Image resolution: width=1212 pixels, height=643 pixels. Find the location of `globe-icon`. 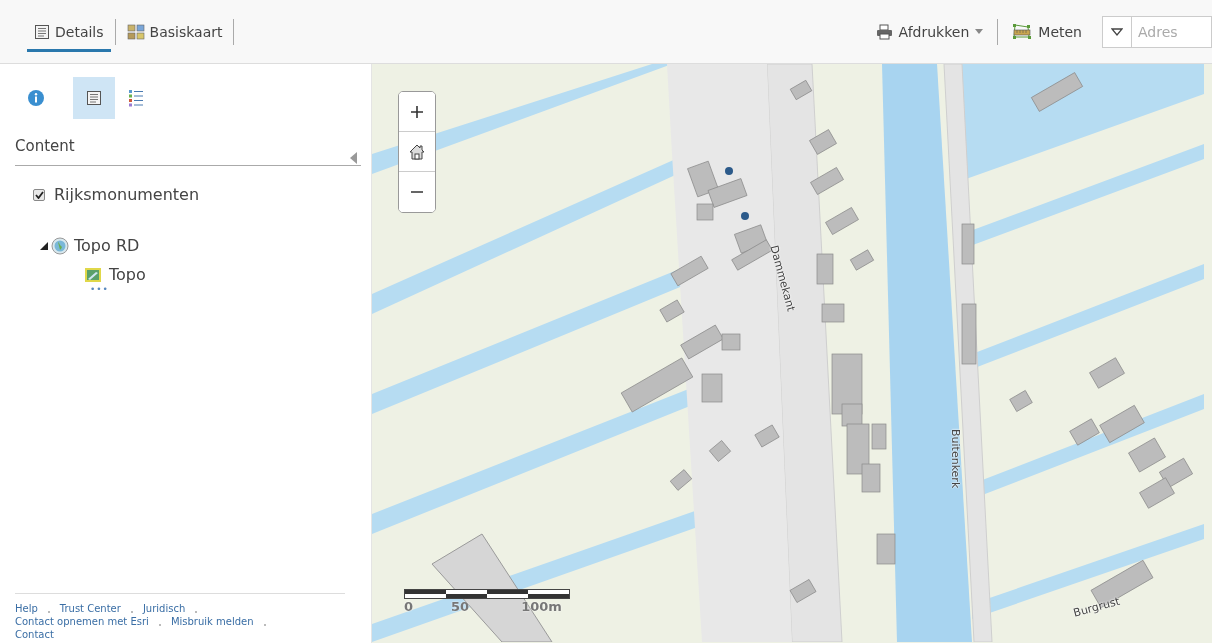

globe-icon is located at coordinates (60, 245).